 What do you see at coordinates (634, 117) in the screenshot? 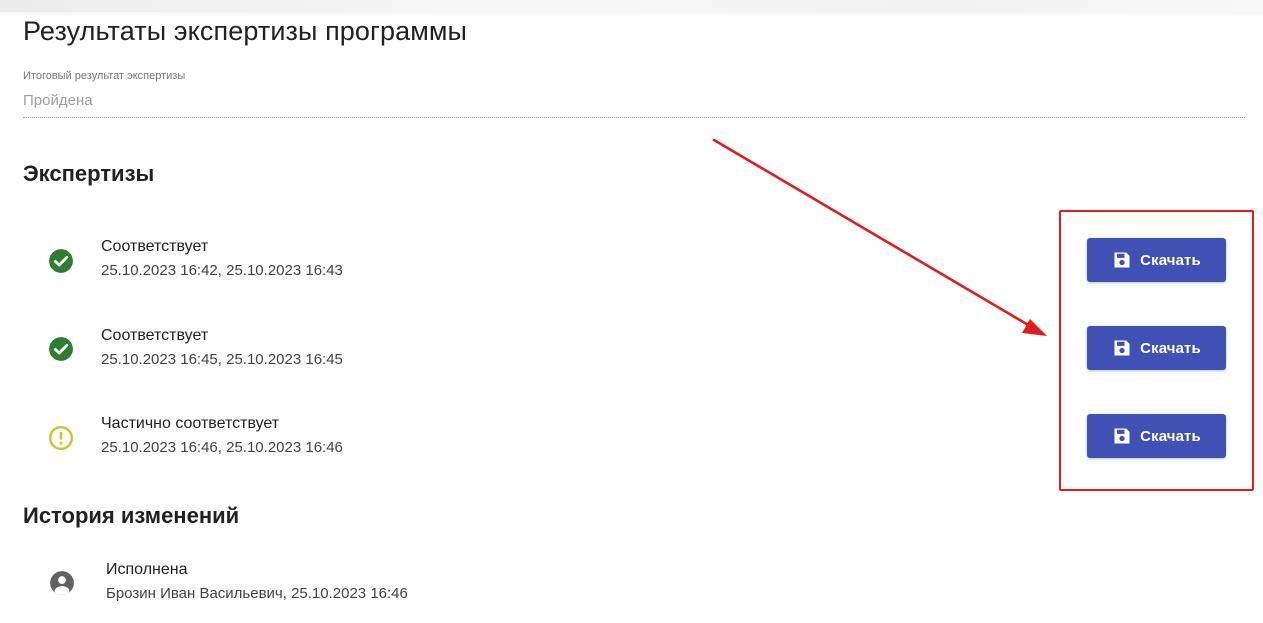
I see `final-result-divider` at bounding box center [634, 117].